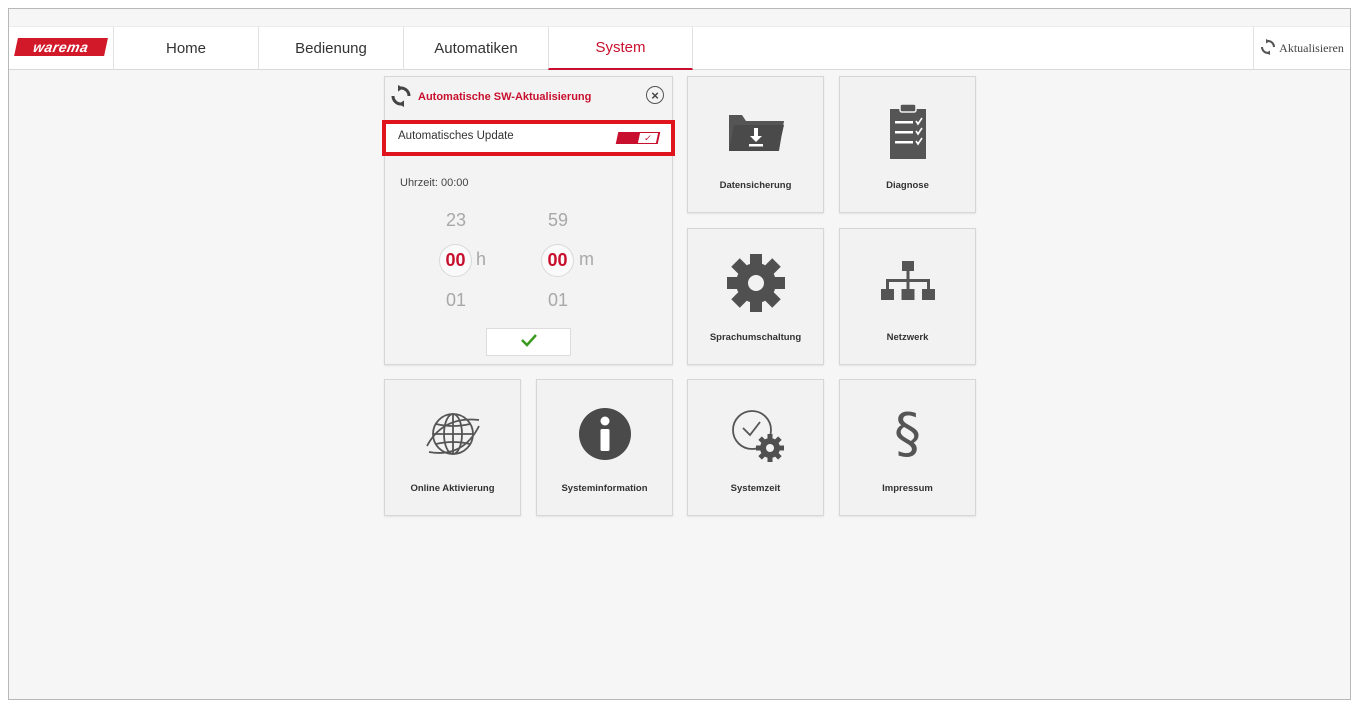 The image size is (1352, 706). I want to click on tile-label: Systeminformation, so click(604, 488).